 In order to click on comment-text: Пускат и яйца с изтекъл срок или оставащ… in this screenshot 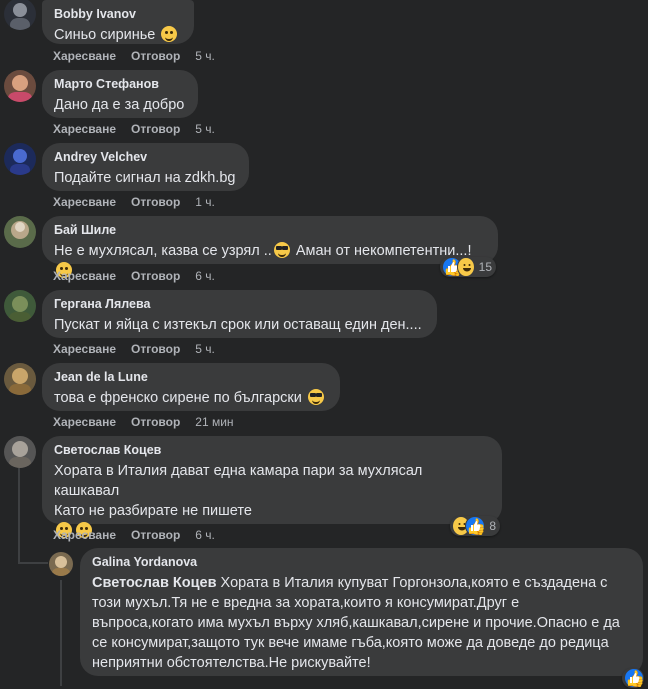, I will do `click(238, 325)`.